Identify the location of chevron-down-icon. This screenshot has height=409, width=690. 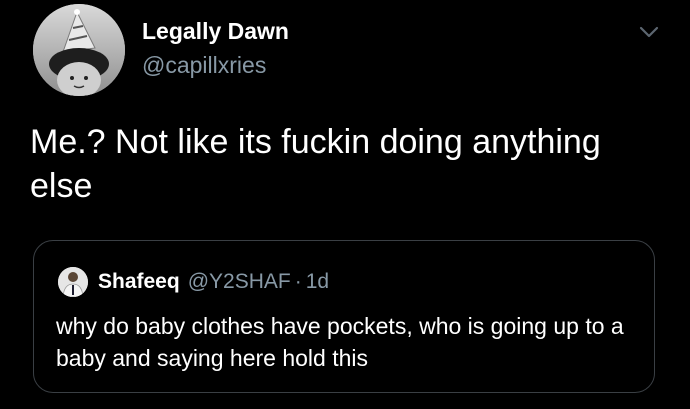
(649, 32).